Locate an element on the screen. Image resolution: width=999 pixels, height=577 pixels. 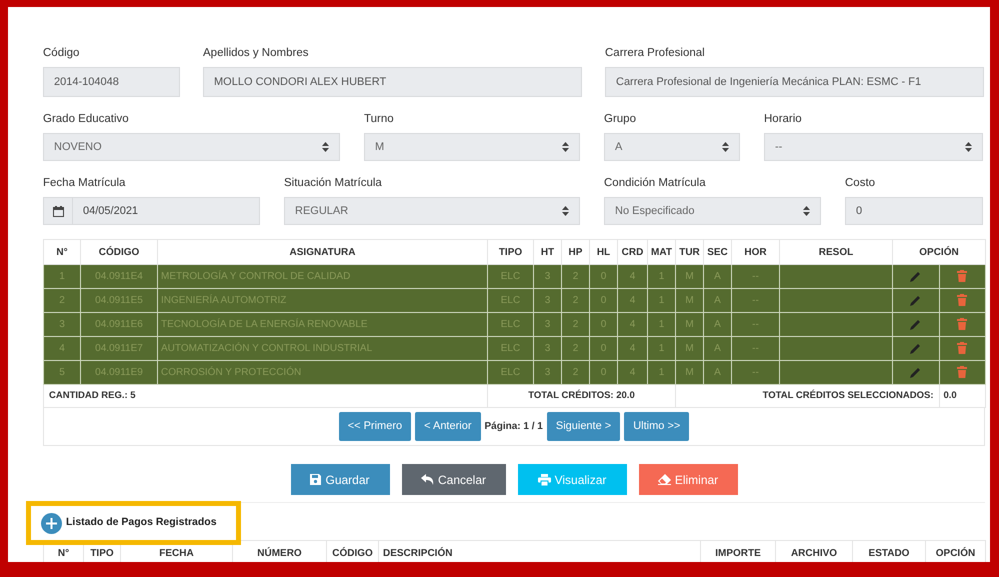
column-header: ARCHIVO is located at coordinates (814, 551).